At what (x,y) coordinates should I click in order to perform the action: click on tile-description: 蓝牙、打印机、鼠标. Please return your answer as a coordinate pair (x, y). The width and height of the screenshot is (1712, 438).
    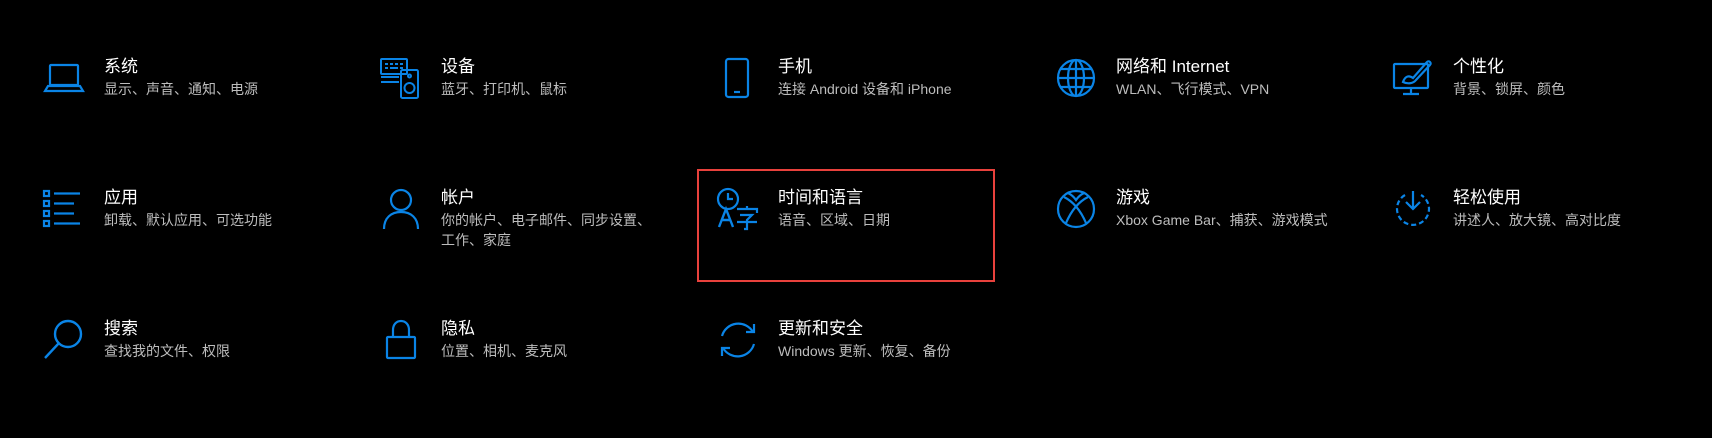
    Looking at the image, I should click on (504, 89).